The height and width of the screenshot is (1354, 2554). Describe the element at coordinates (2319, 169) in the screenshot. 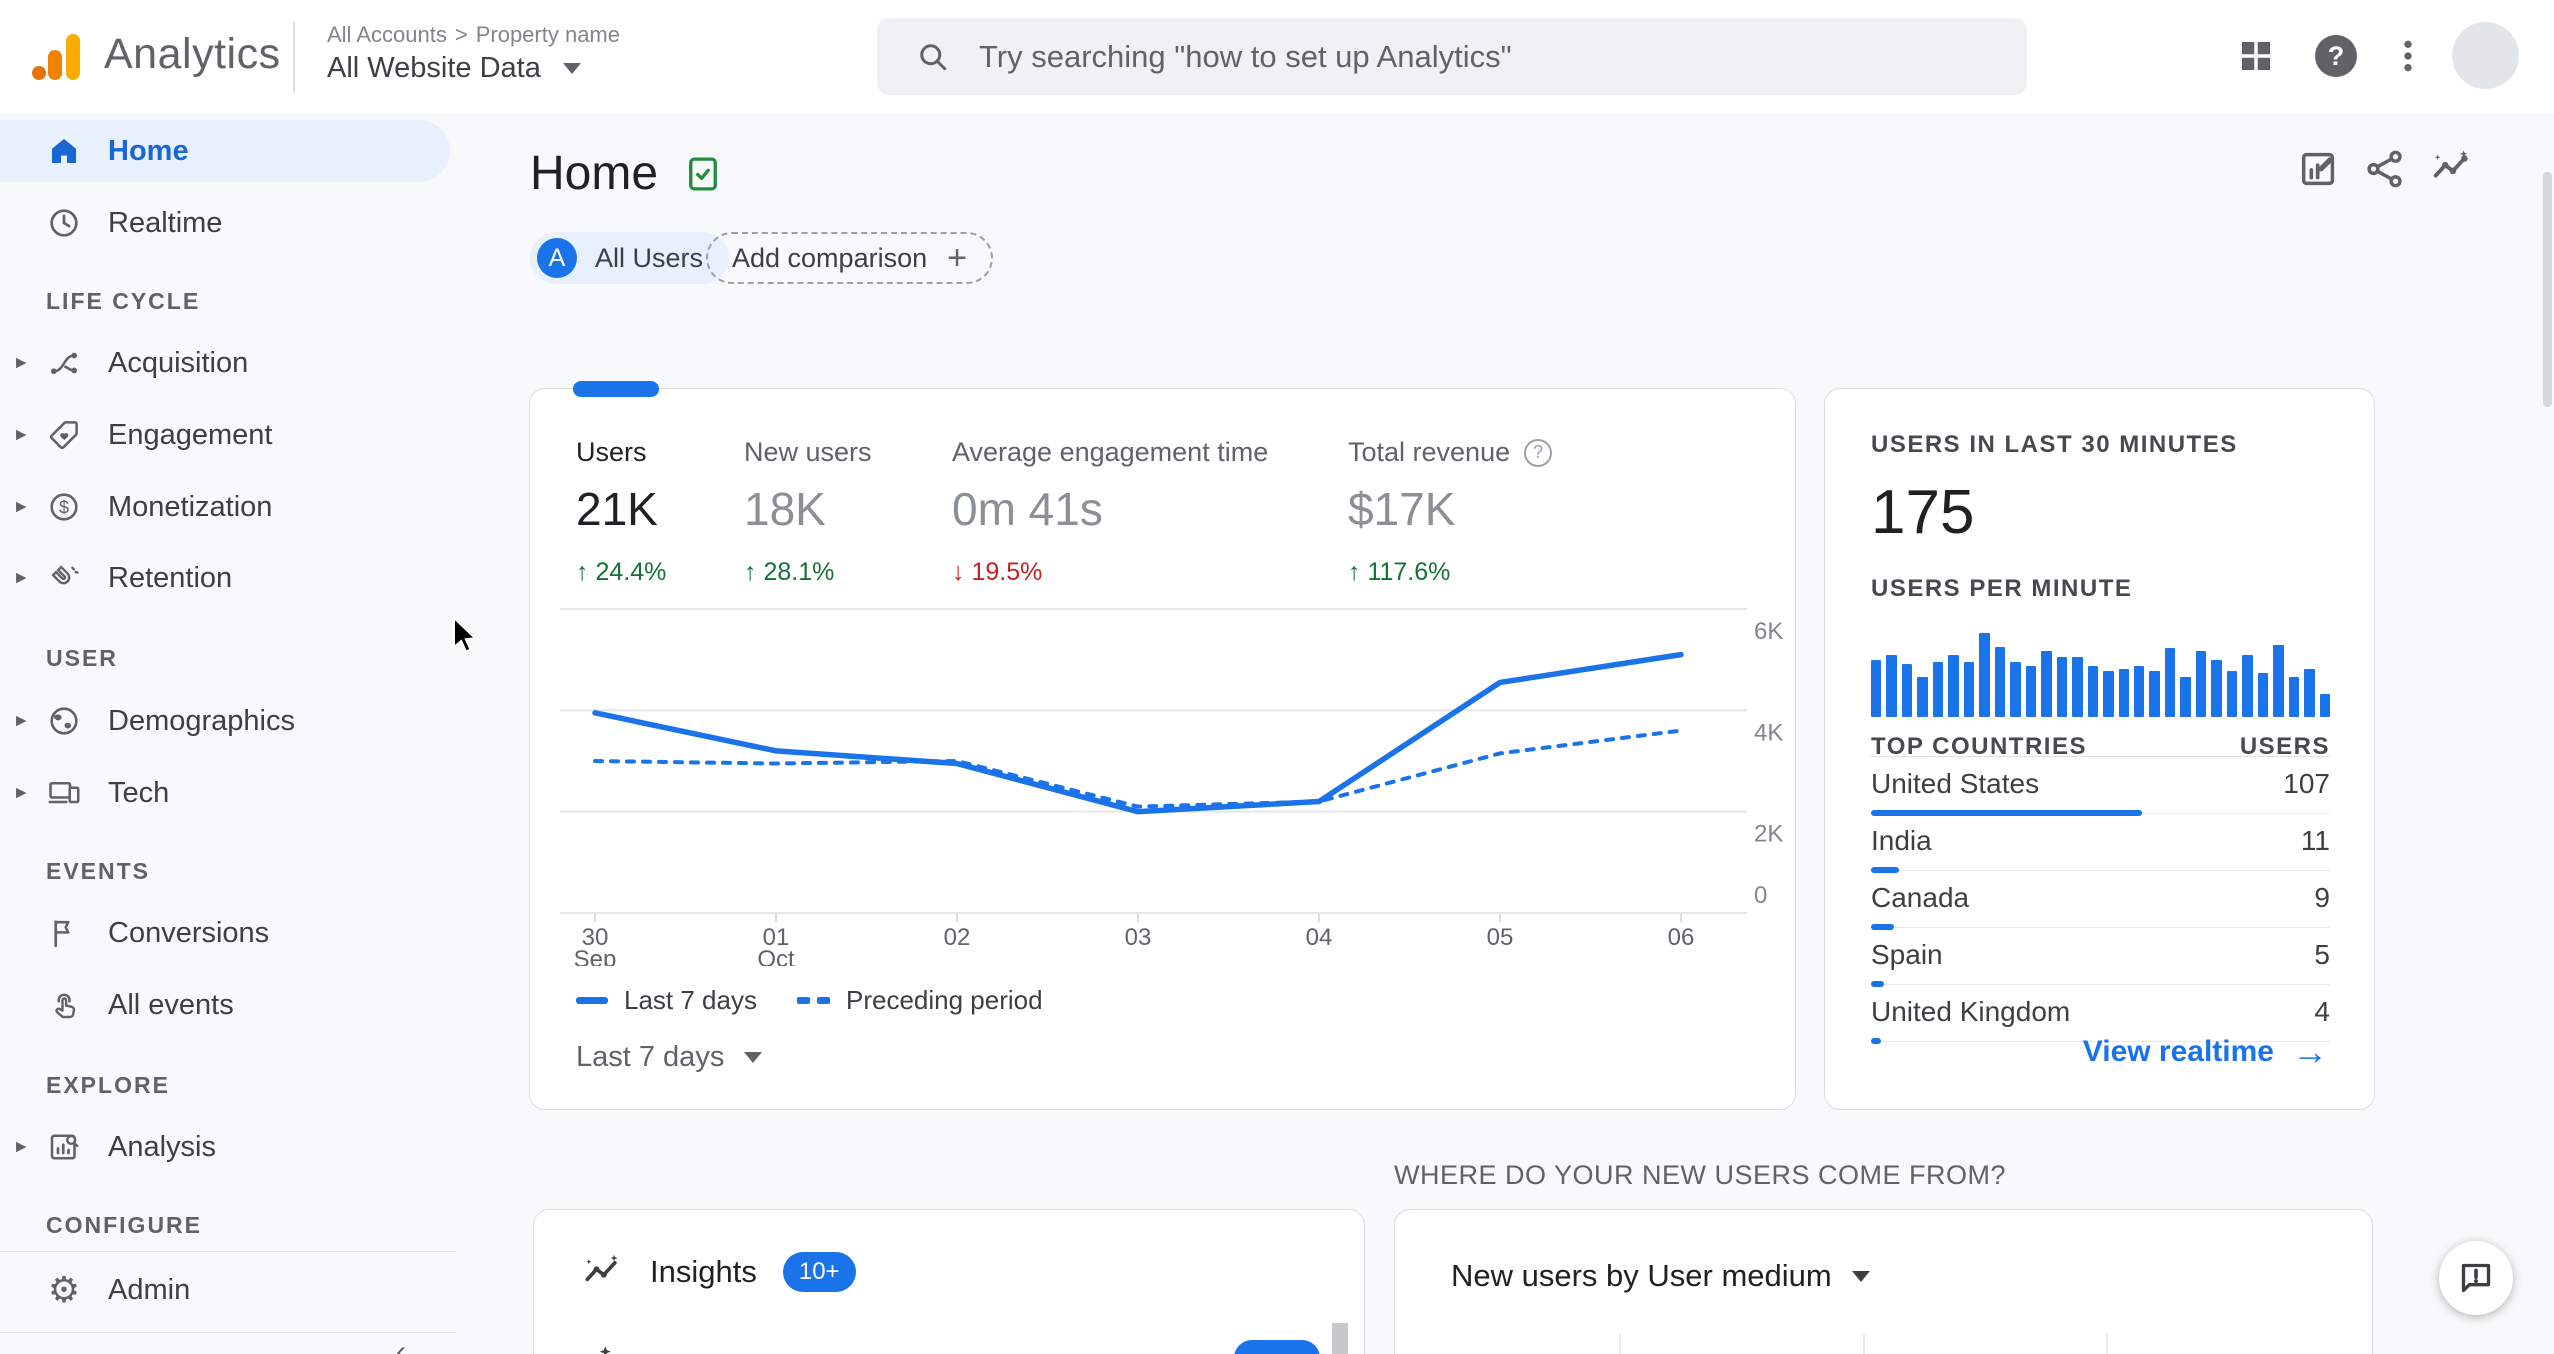

I see `customize-report-button` at that location.